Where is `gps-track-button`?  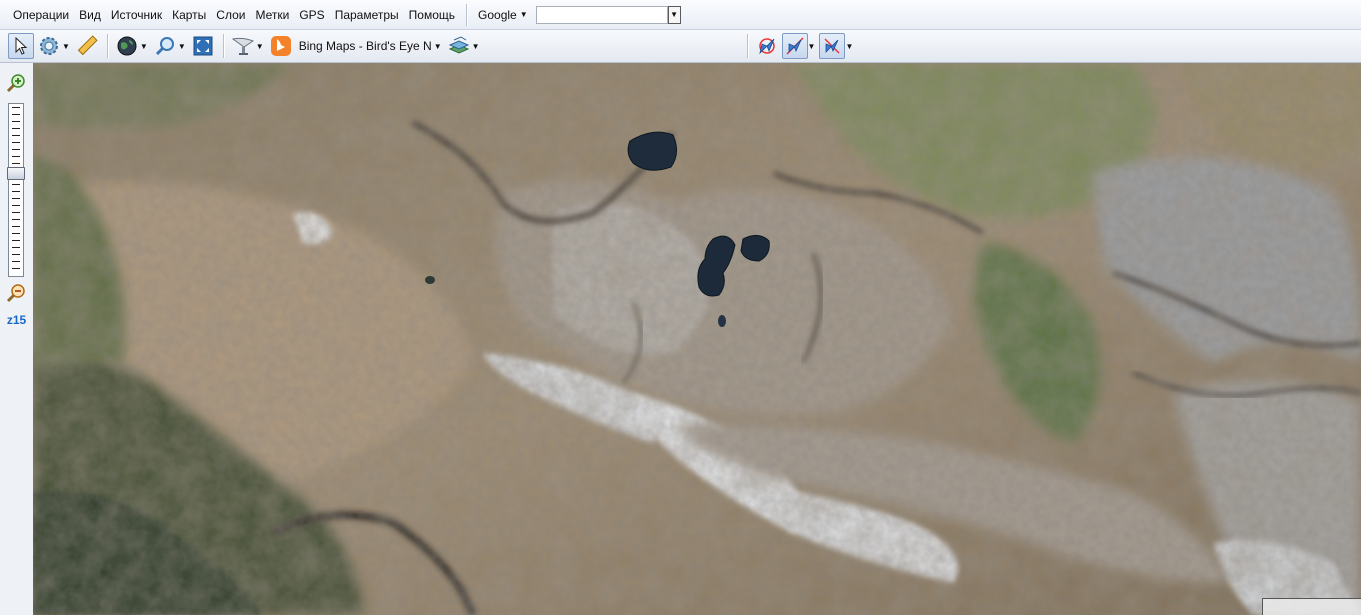 gps-track-button is located at coordinates (832, 46).